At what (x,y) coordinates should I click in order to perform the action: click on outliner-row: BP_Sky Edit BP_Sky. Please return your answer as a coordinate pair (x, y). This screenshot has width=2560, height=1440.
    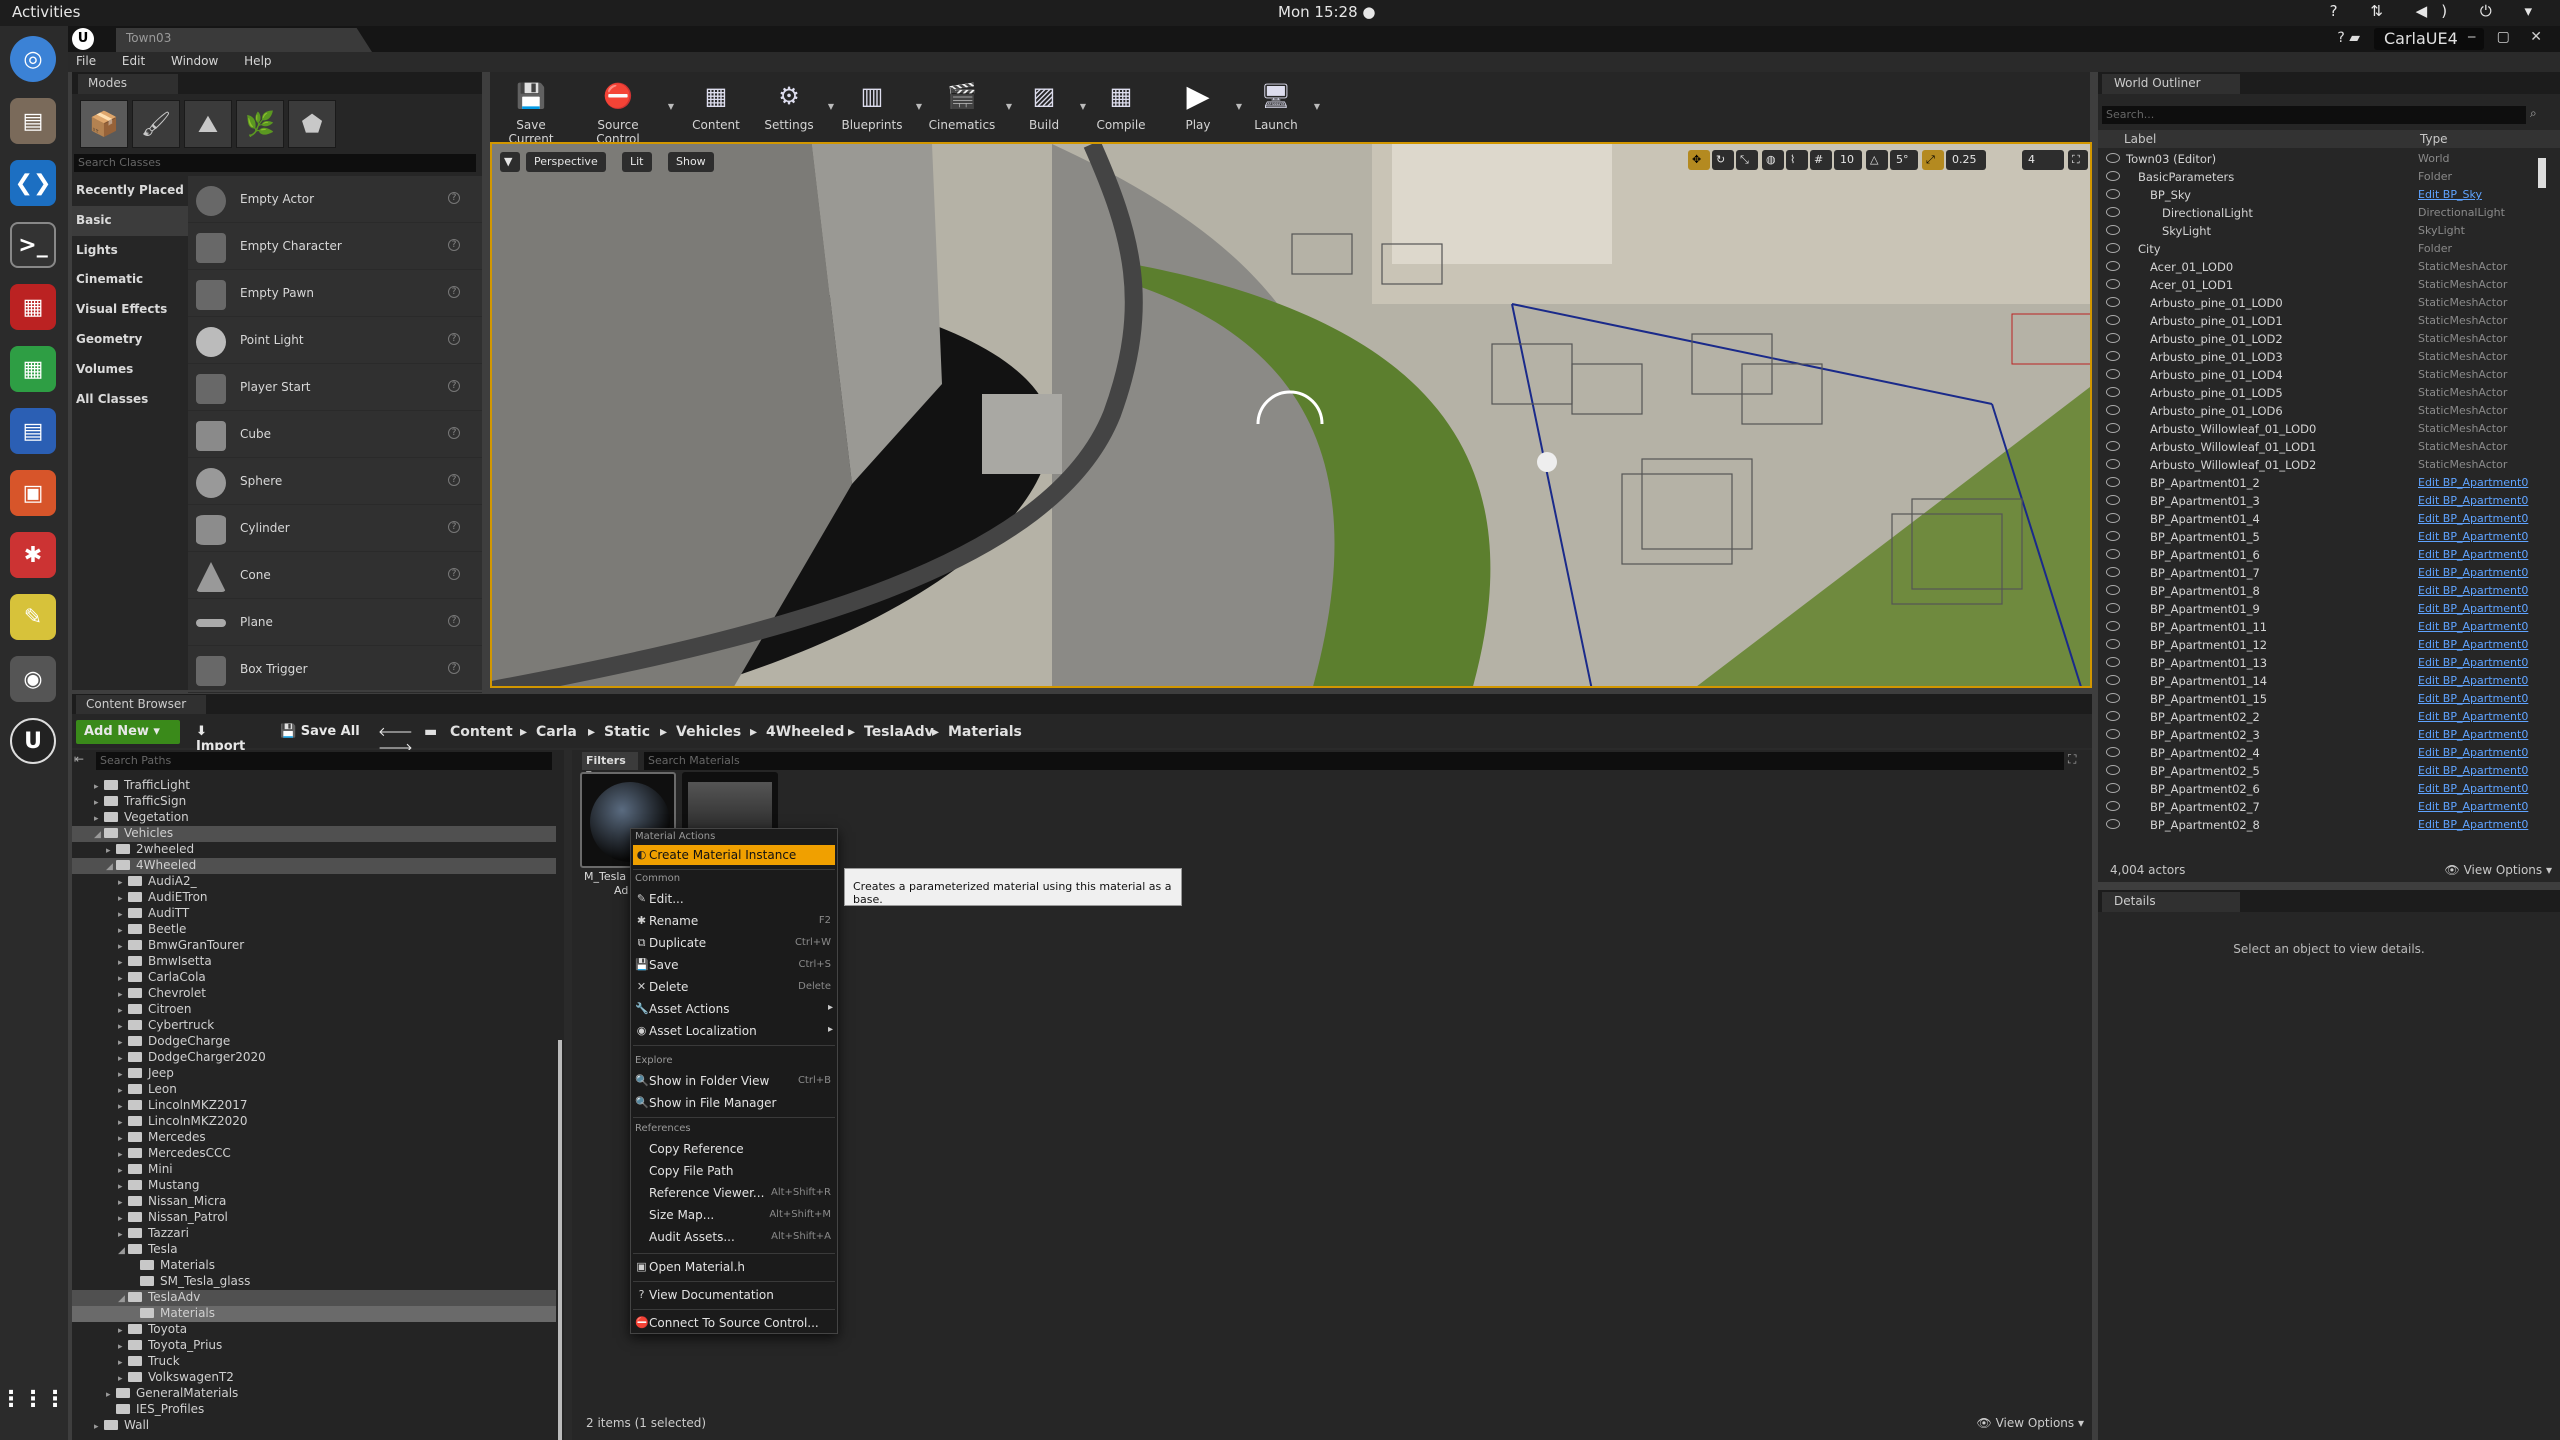
    Looking at the image, I should click on (2323, 195).